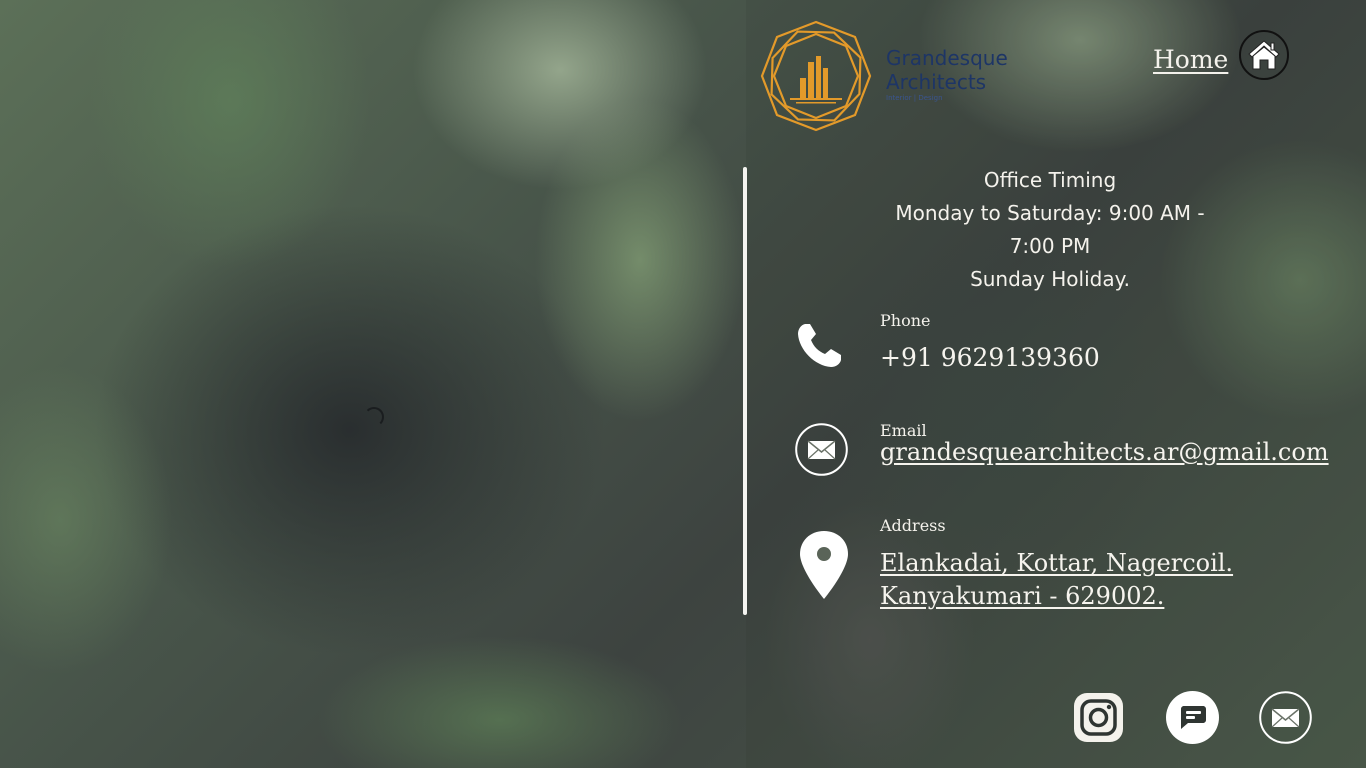 The height and width of the screenshot is (768, 1366). I want to click on home-button, so click(1264, 55).